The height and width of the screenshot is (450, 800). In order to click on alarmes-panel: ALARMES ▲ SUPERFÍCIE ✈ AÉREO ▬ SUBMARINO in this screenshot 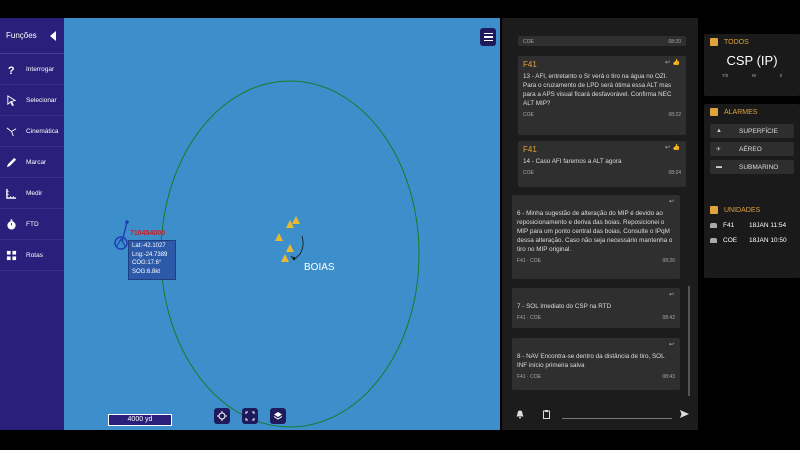, I will do `click(752, 155)`.